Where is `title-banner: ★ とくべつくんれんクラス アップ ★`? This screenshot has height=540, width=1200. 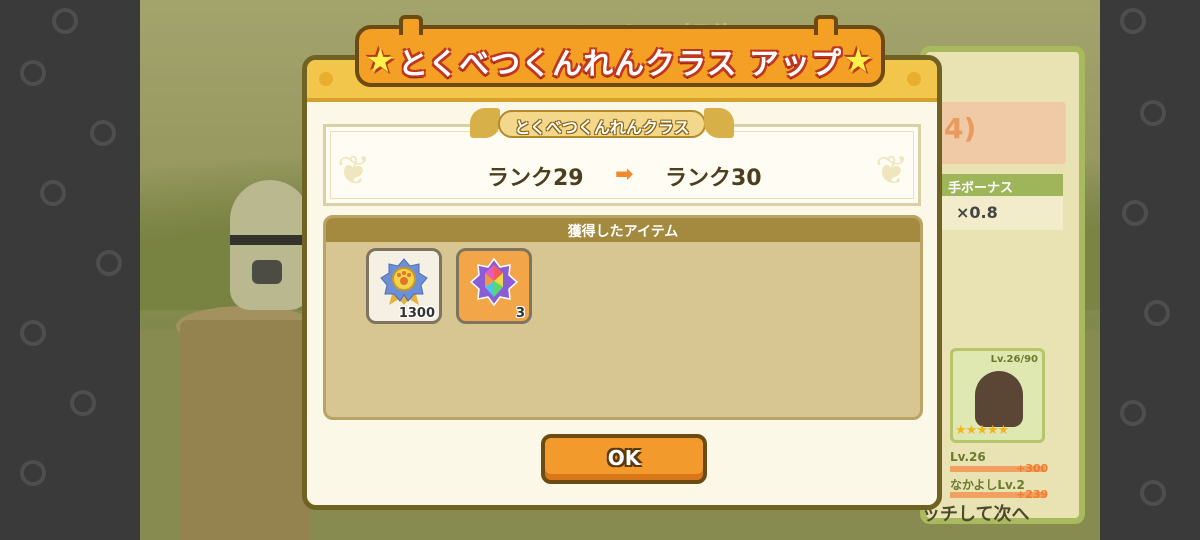
title-banner: ★ とくべつくんれんクラス アップ ★ is located at coordinates (620, 51).